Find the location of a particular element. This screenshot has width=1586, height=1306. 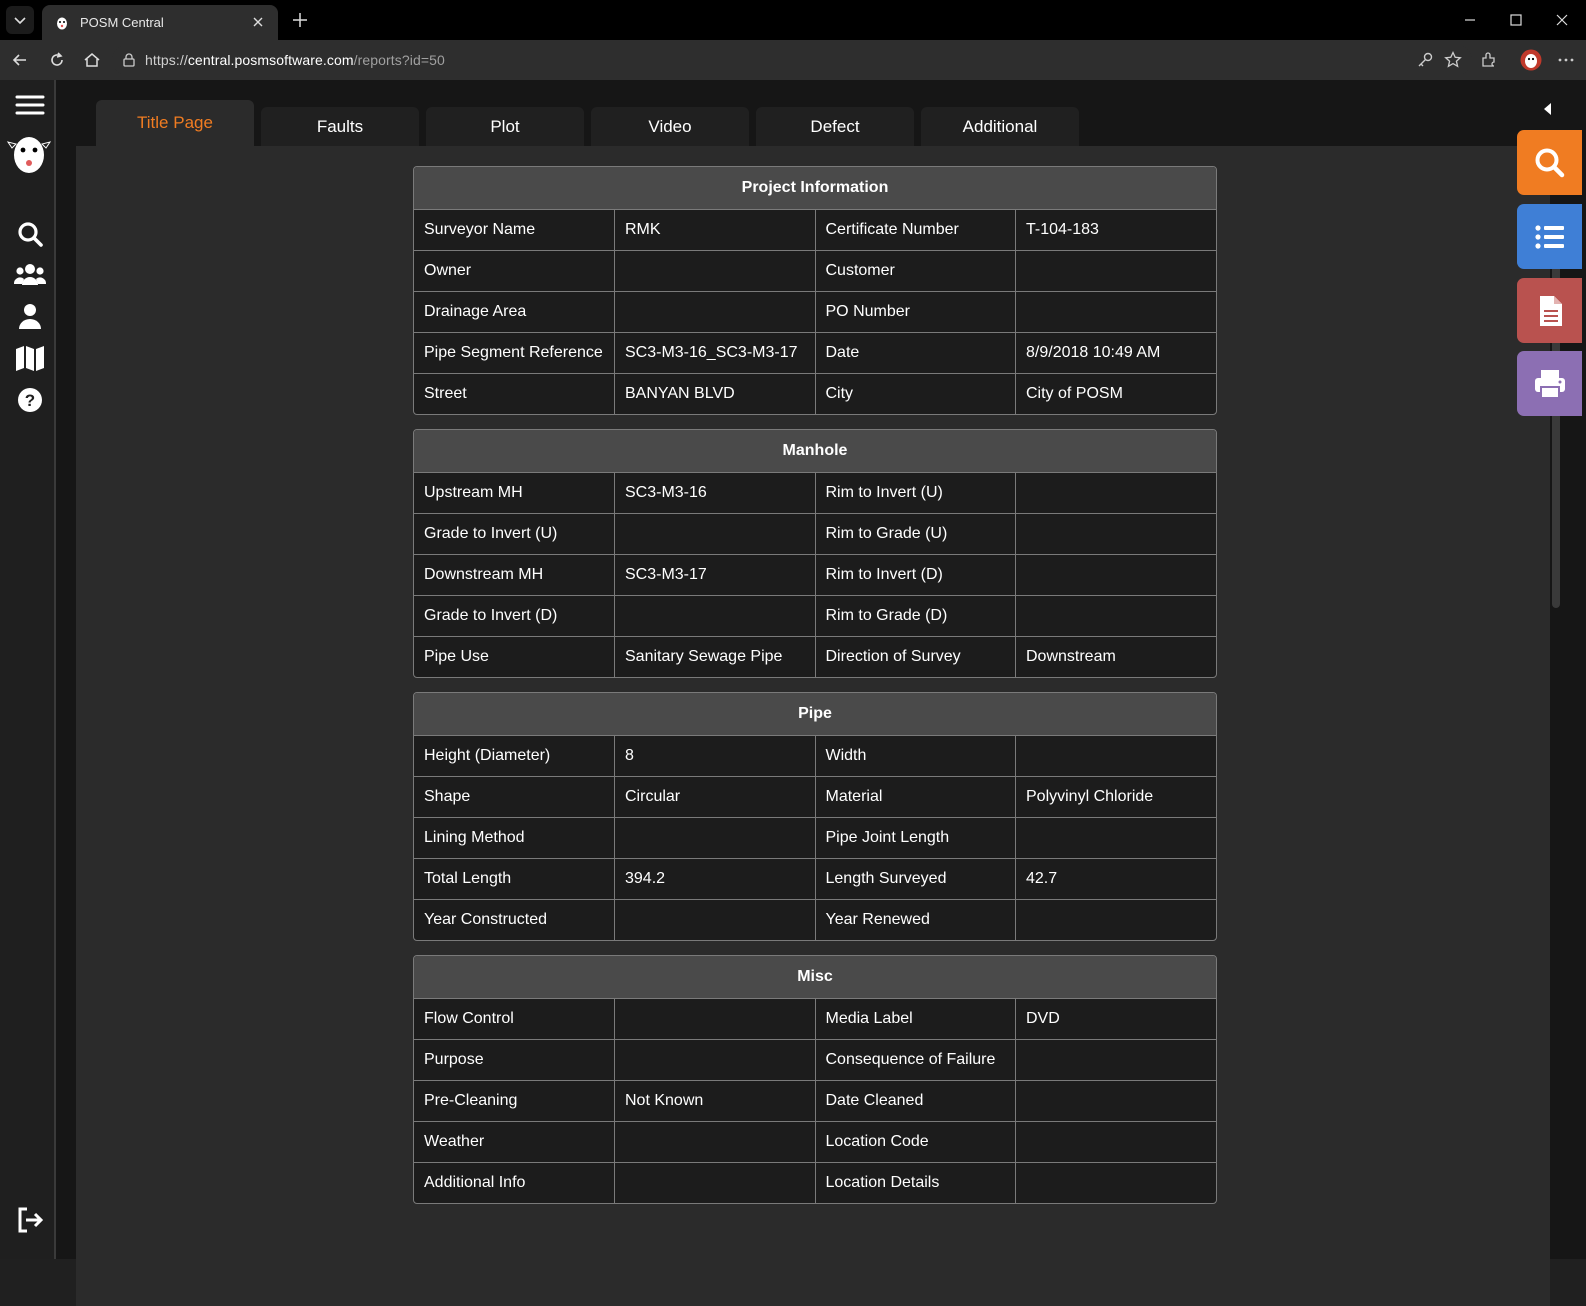

field-label: Height (Diameter) is located at coordinates (514, 756).